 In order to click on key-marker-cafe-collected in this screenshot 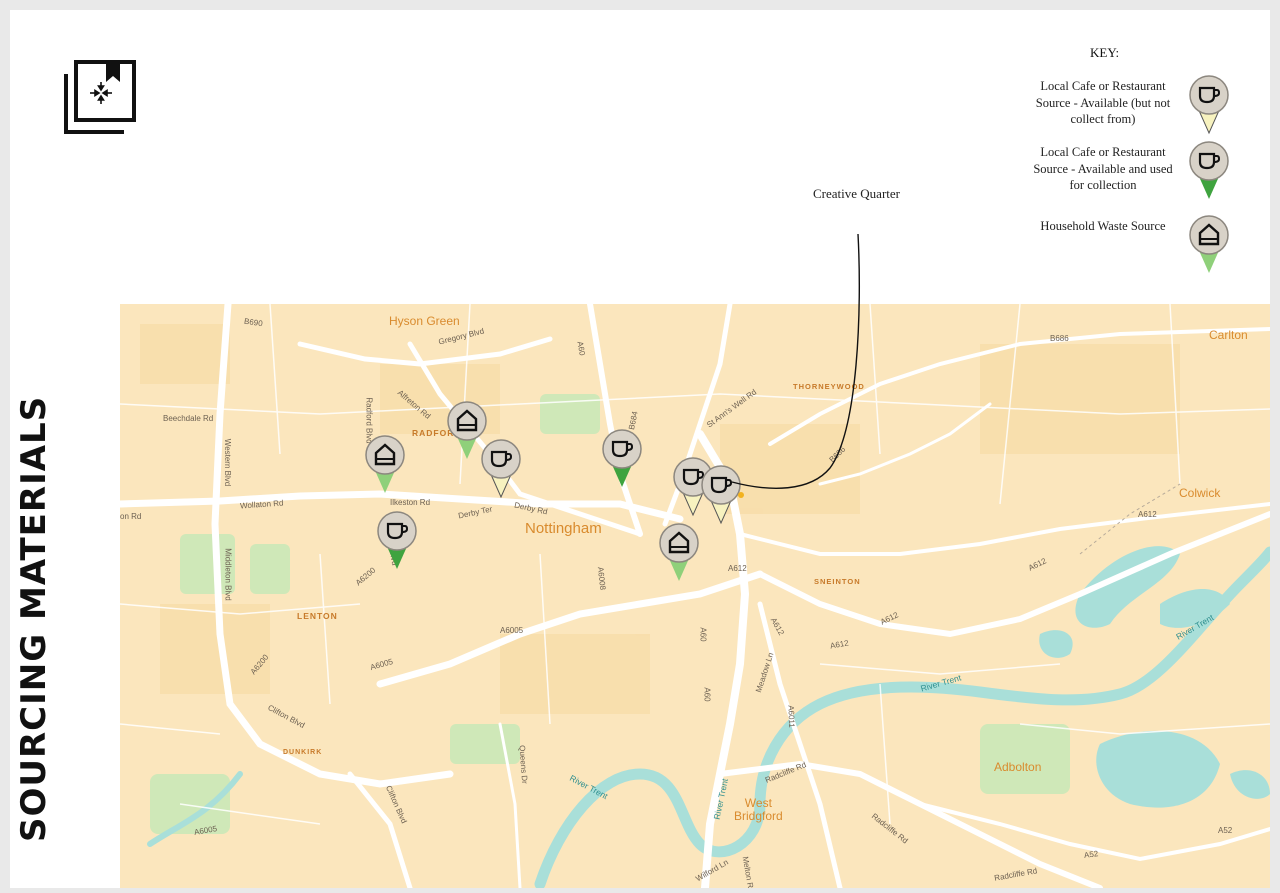, I will do `click(1209, 170)`.